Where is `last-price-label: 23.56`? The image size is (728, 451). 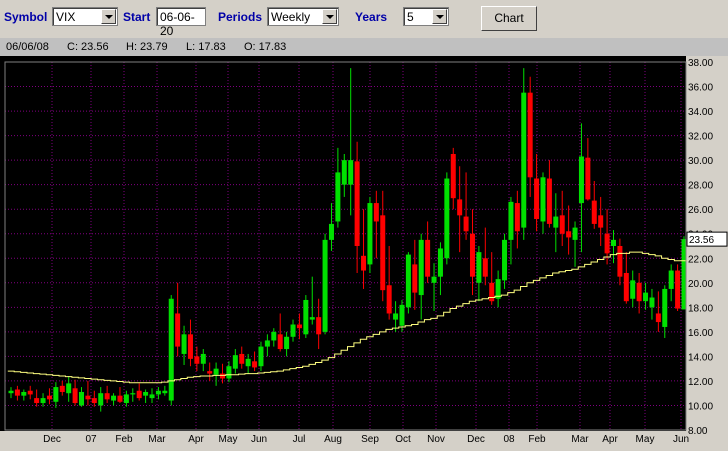 last-price-label: 23.56 is located at coordinates (701, 240).